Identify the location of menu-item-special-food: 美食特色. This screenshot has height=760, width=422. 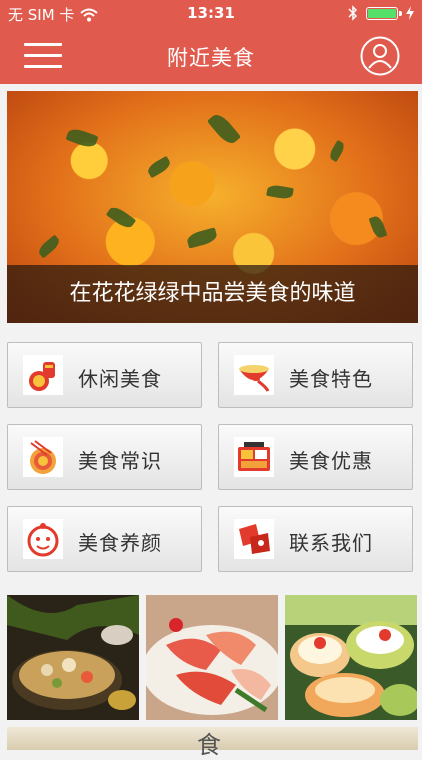
(315, 375).